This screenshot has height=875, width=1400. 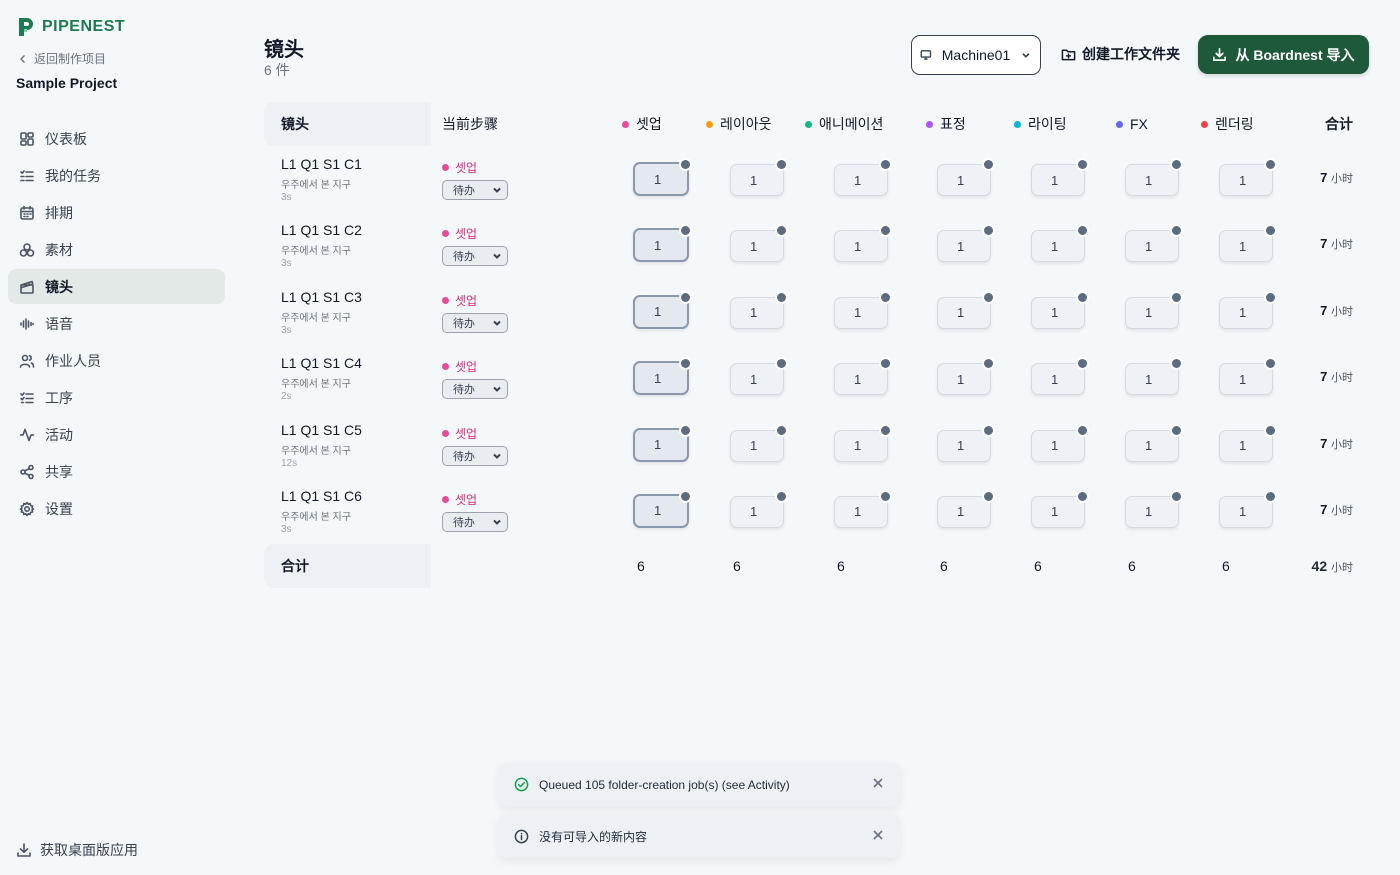 I want to click on shot-name: L1 Q1 S1 C5, so click(x=321, y=430).